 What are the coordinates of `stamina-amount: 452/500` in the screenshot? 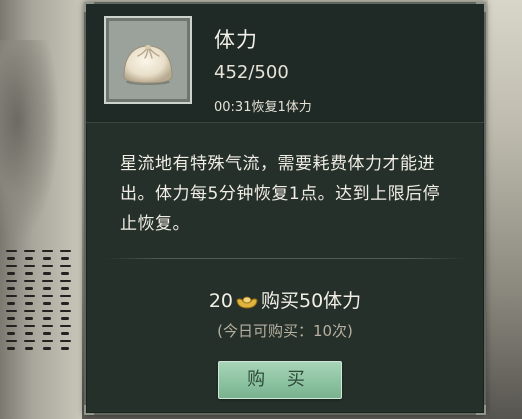 It's located at (251, 72).